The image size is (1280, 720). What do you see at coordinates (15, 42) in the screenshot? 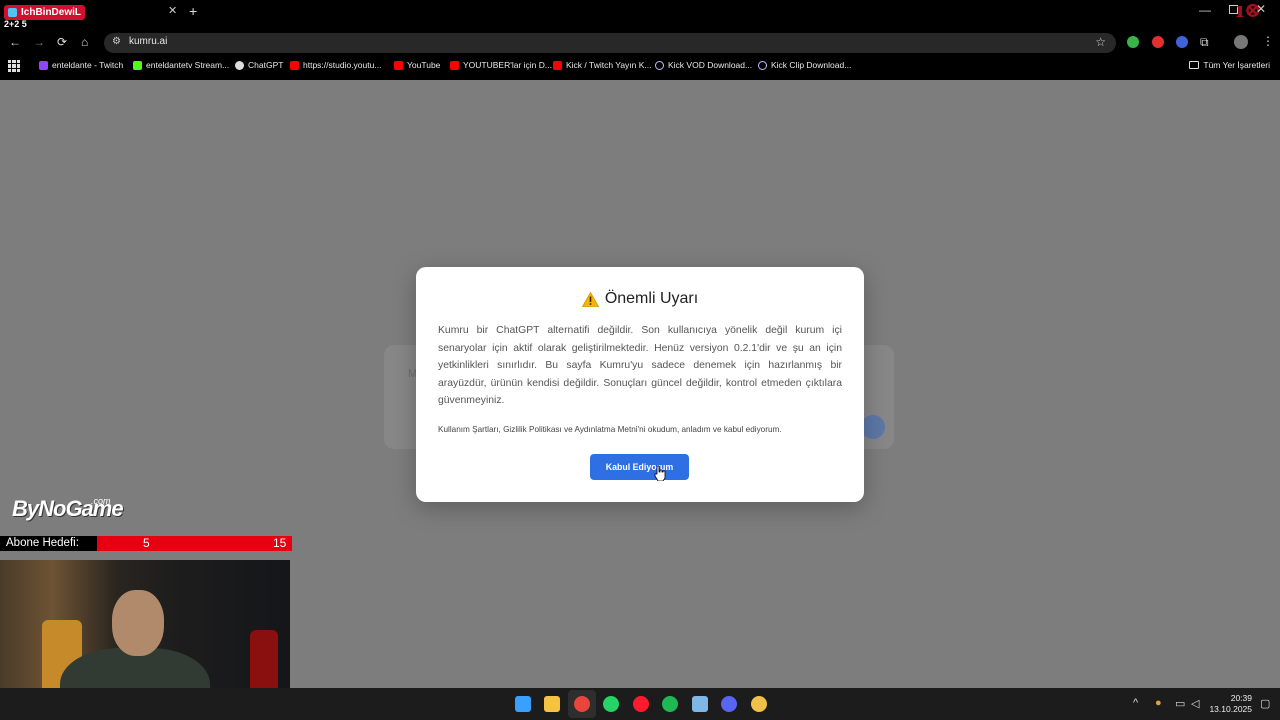
I see `back-icon: ←` at bounding box center [15, 42].